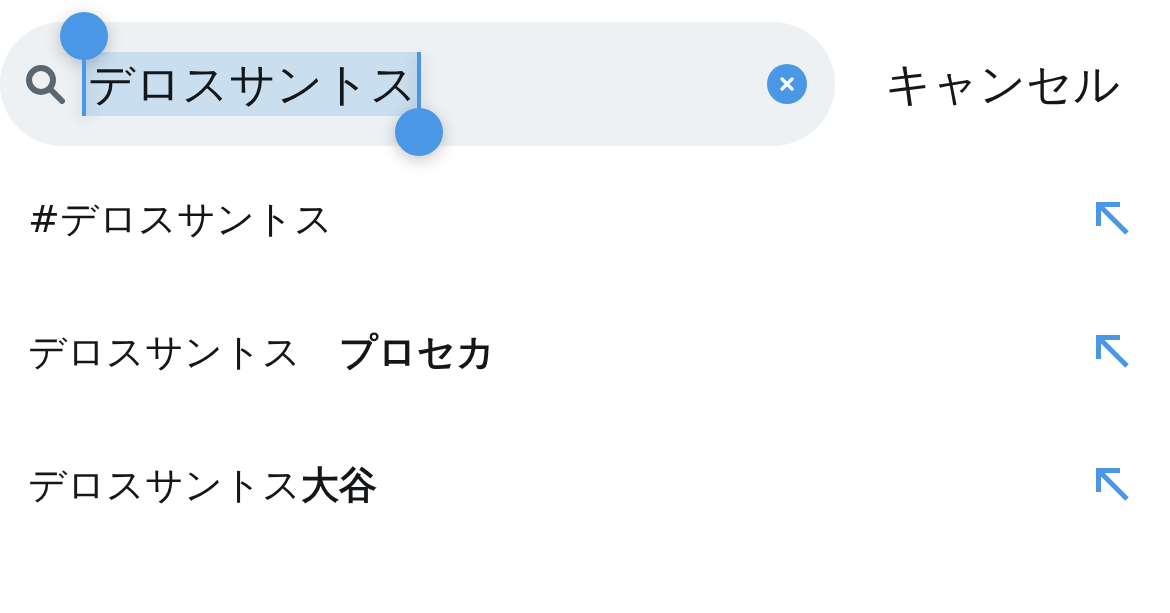  I want to click on close-icon, so click(787, 84).